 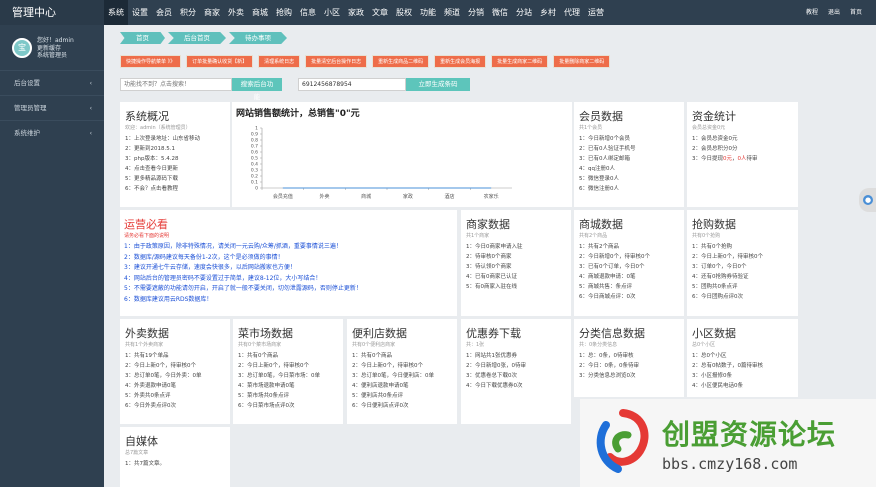 I want to click on y-tick-label: 0.1, so click(x=254, y=183).